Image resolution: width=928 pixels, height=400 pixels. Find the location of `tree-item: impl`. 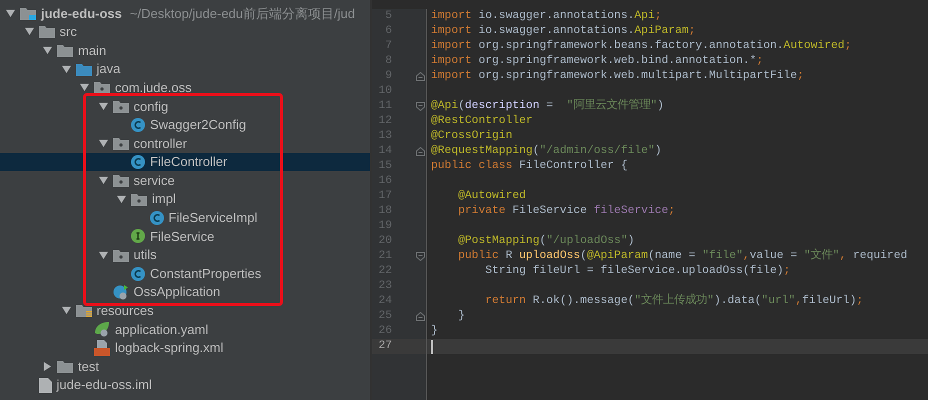

tree-item: impl is located at coordinates (185, 199).